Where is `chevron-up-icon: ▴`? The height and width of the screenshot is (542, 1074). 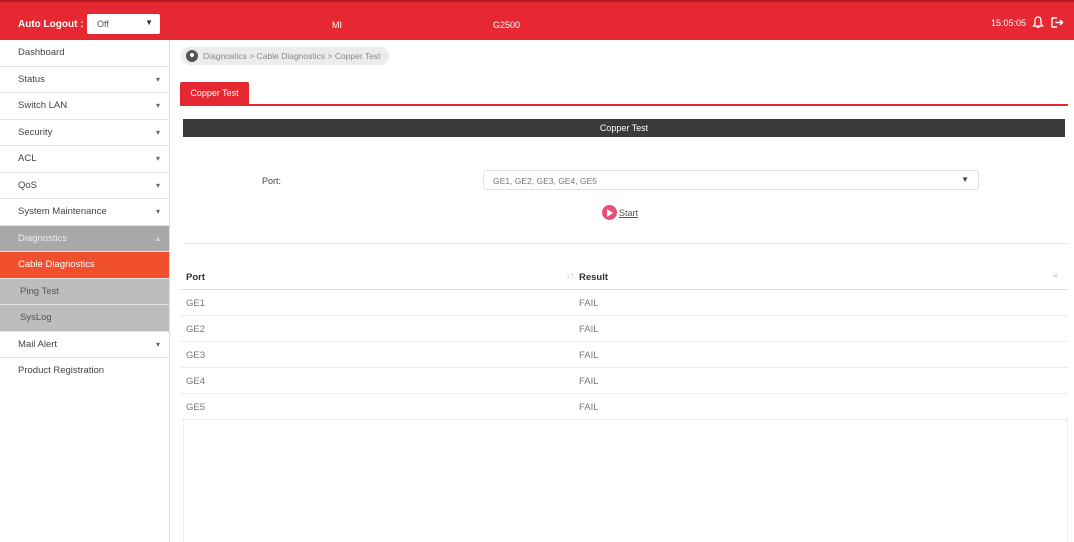
chevron-up-icon: ▴ is located at coordinates (157, 238).